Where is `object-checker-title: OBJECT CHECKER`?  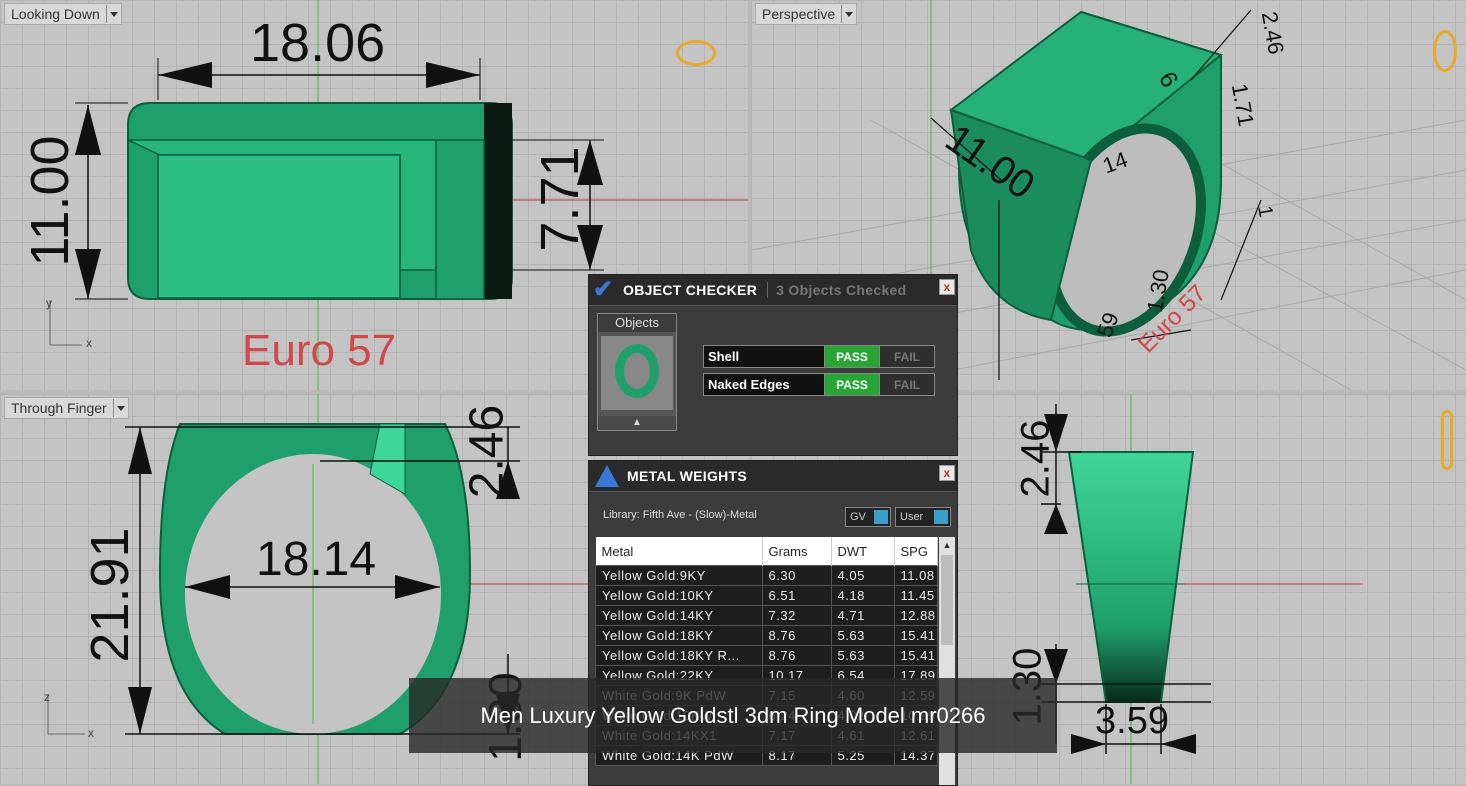 object-checker-title: OBJECT CHECKER is located at coordinates (690, 290).